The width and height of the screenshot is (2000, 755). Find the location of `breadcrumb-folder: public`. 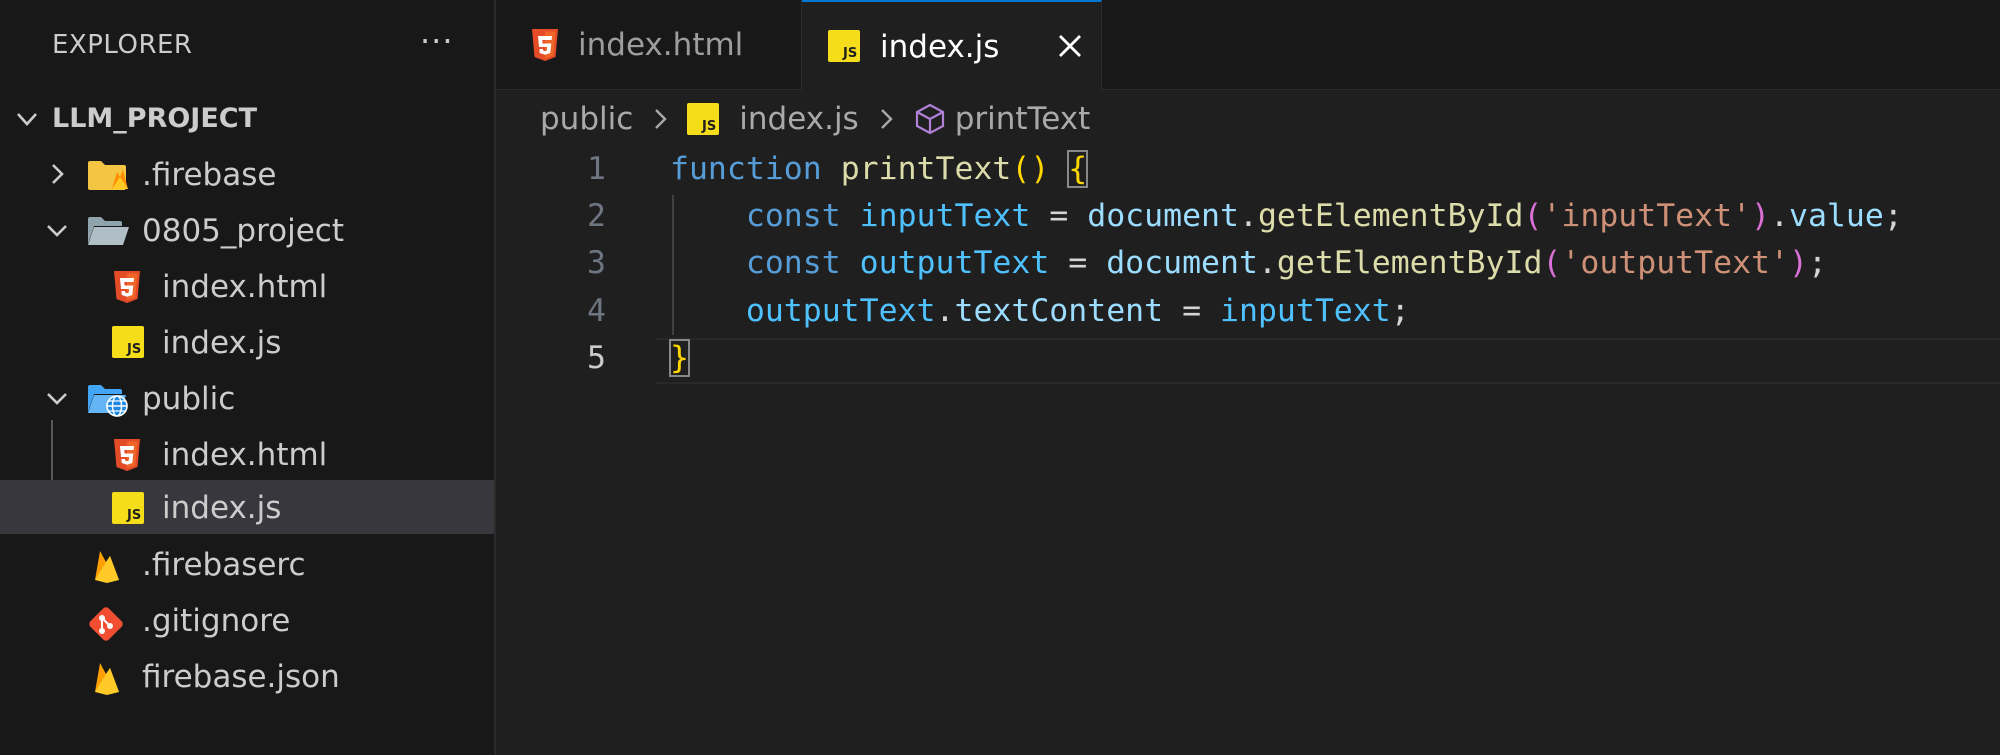

breadcrumb-folder: public is located at coordinates (586, 119).